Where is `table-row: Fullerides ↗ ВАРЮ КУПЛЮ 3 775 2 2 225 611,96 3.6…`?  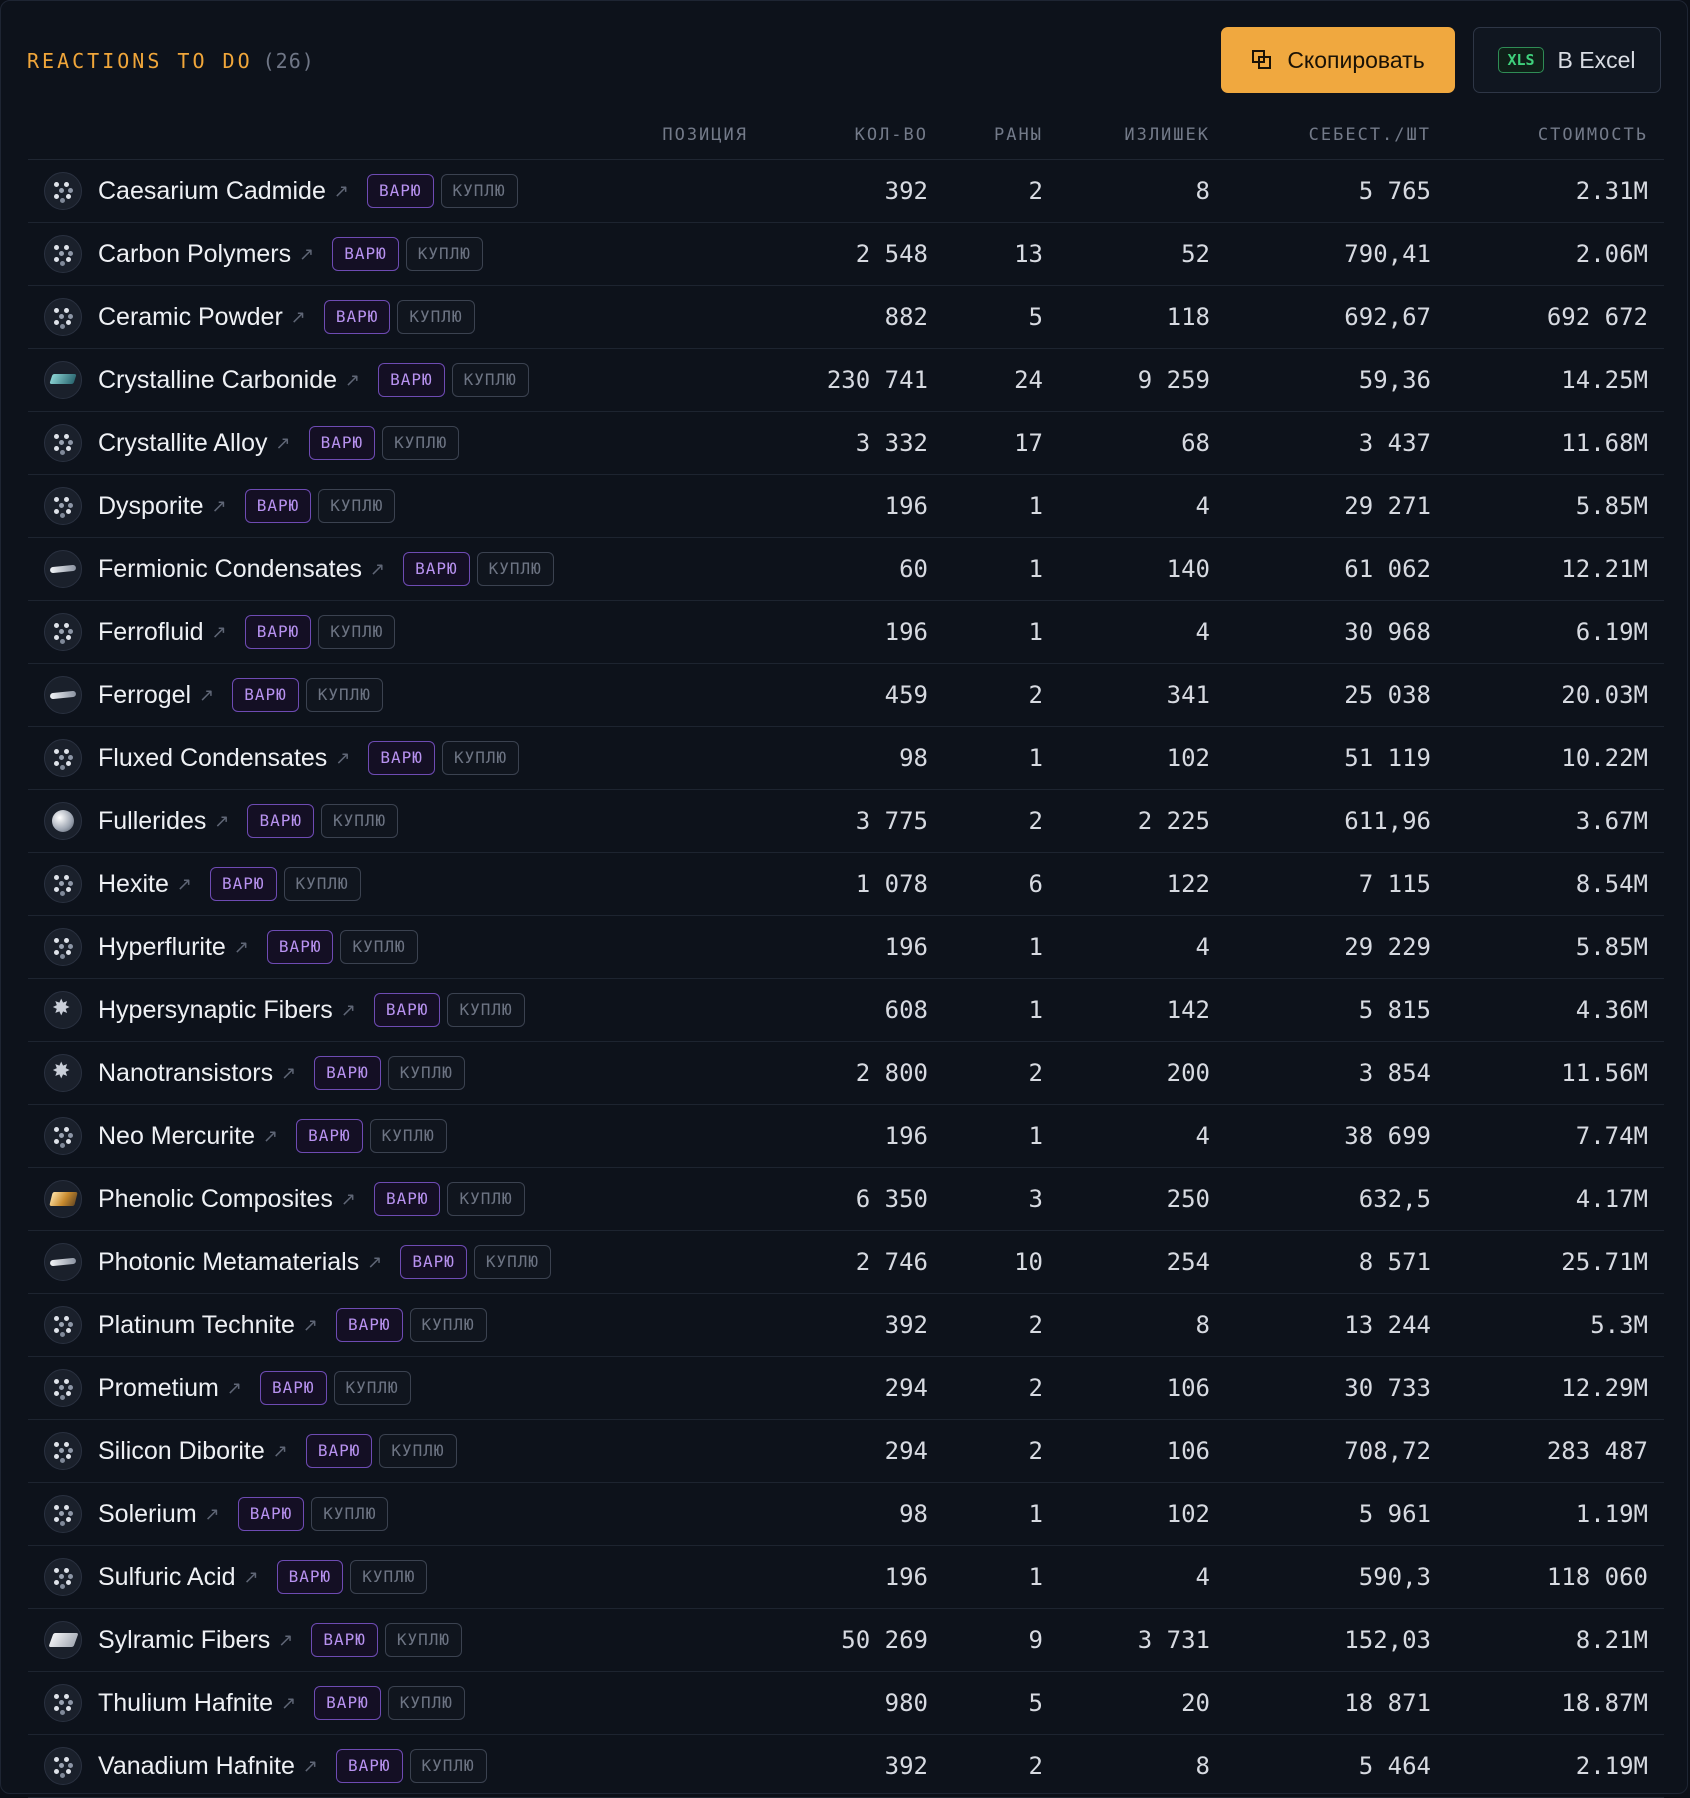 table-row: Fullerides ↗ ВАРЮ КУПЛЮ 3 775 2 2 225 611,96 3.6… is located at coordinates (846, 821).